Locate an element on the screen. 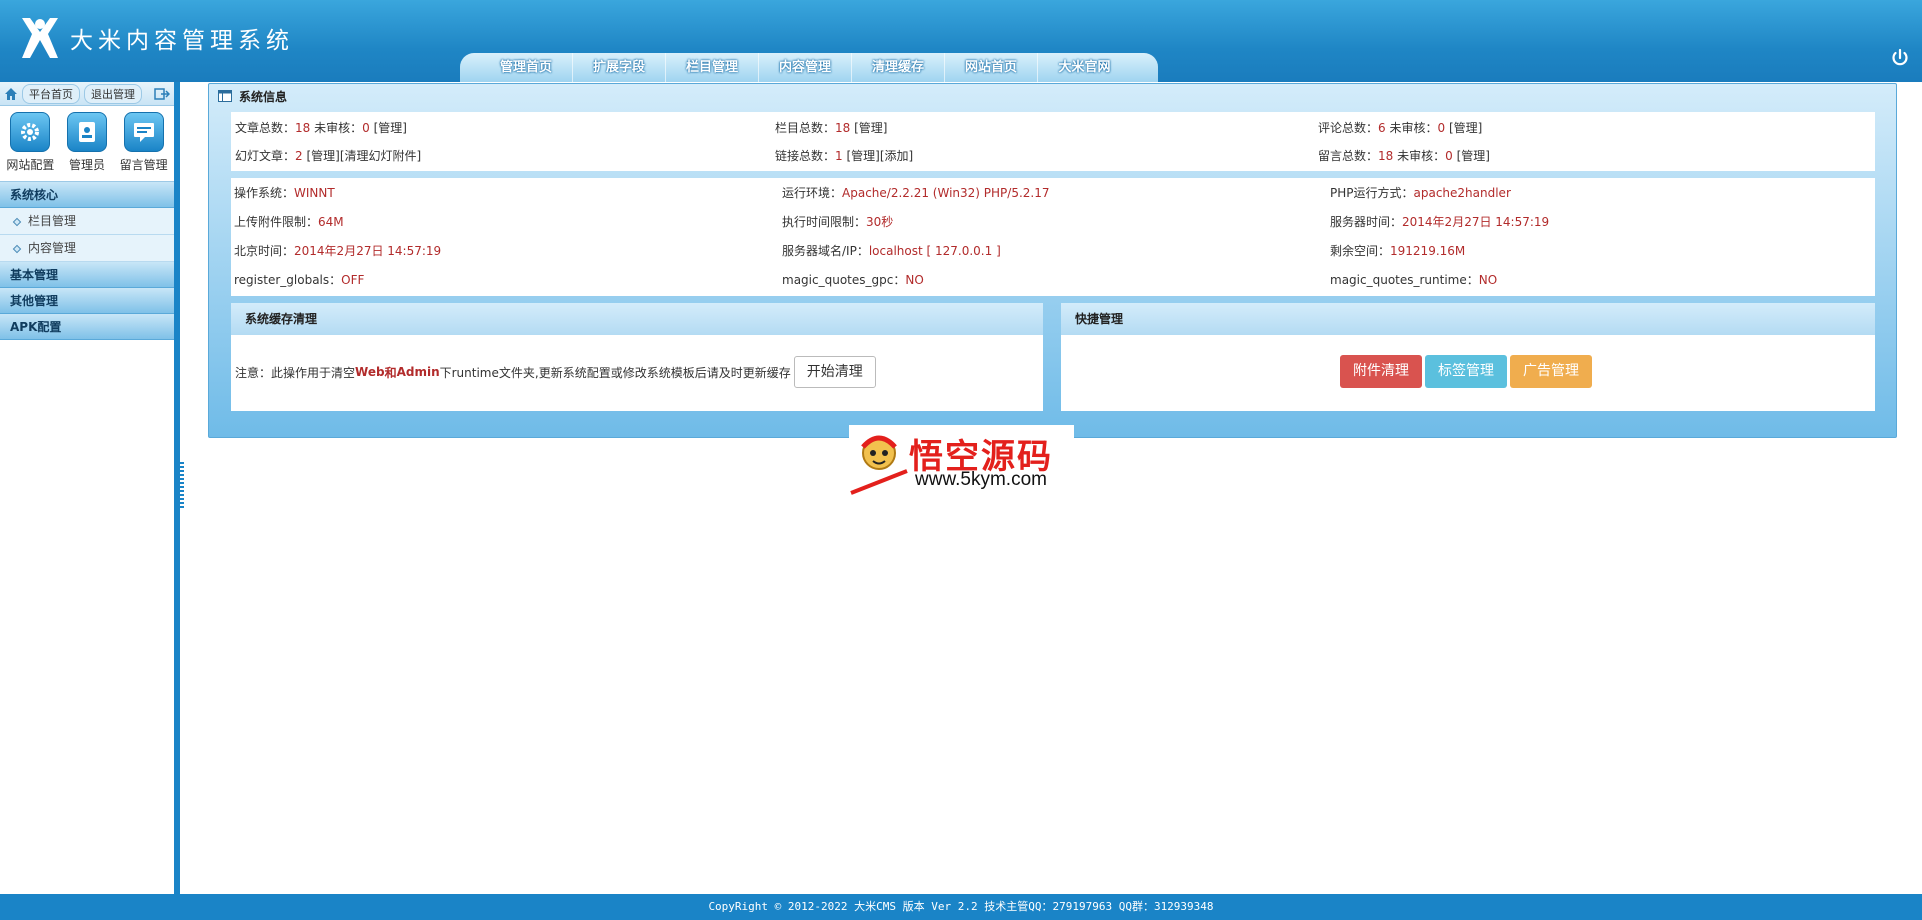 The image size is (1922, 920). nav-column-manage: 栏目管理 is located at coordinates (712, 67).